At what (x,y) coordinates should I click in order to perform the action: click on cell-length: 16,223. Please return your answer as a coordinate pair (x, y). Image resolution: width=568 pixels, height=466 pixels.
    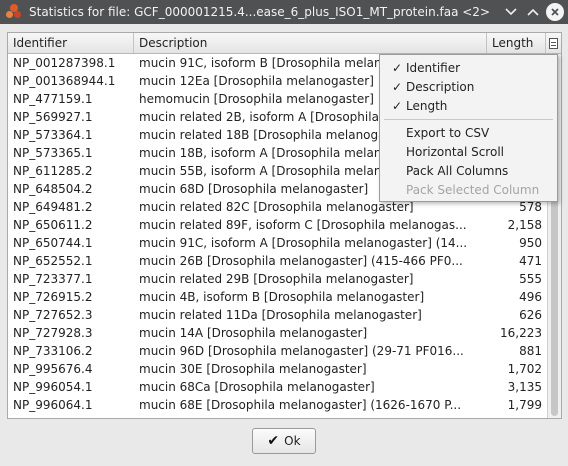
    Looking at the image, I should click on (521, 333).